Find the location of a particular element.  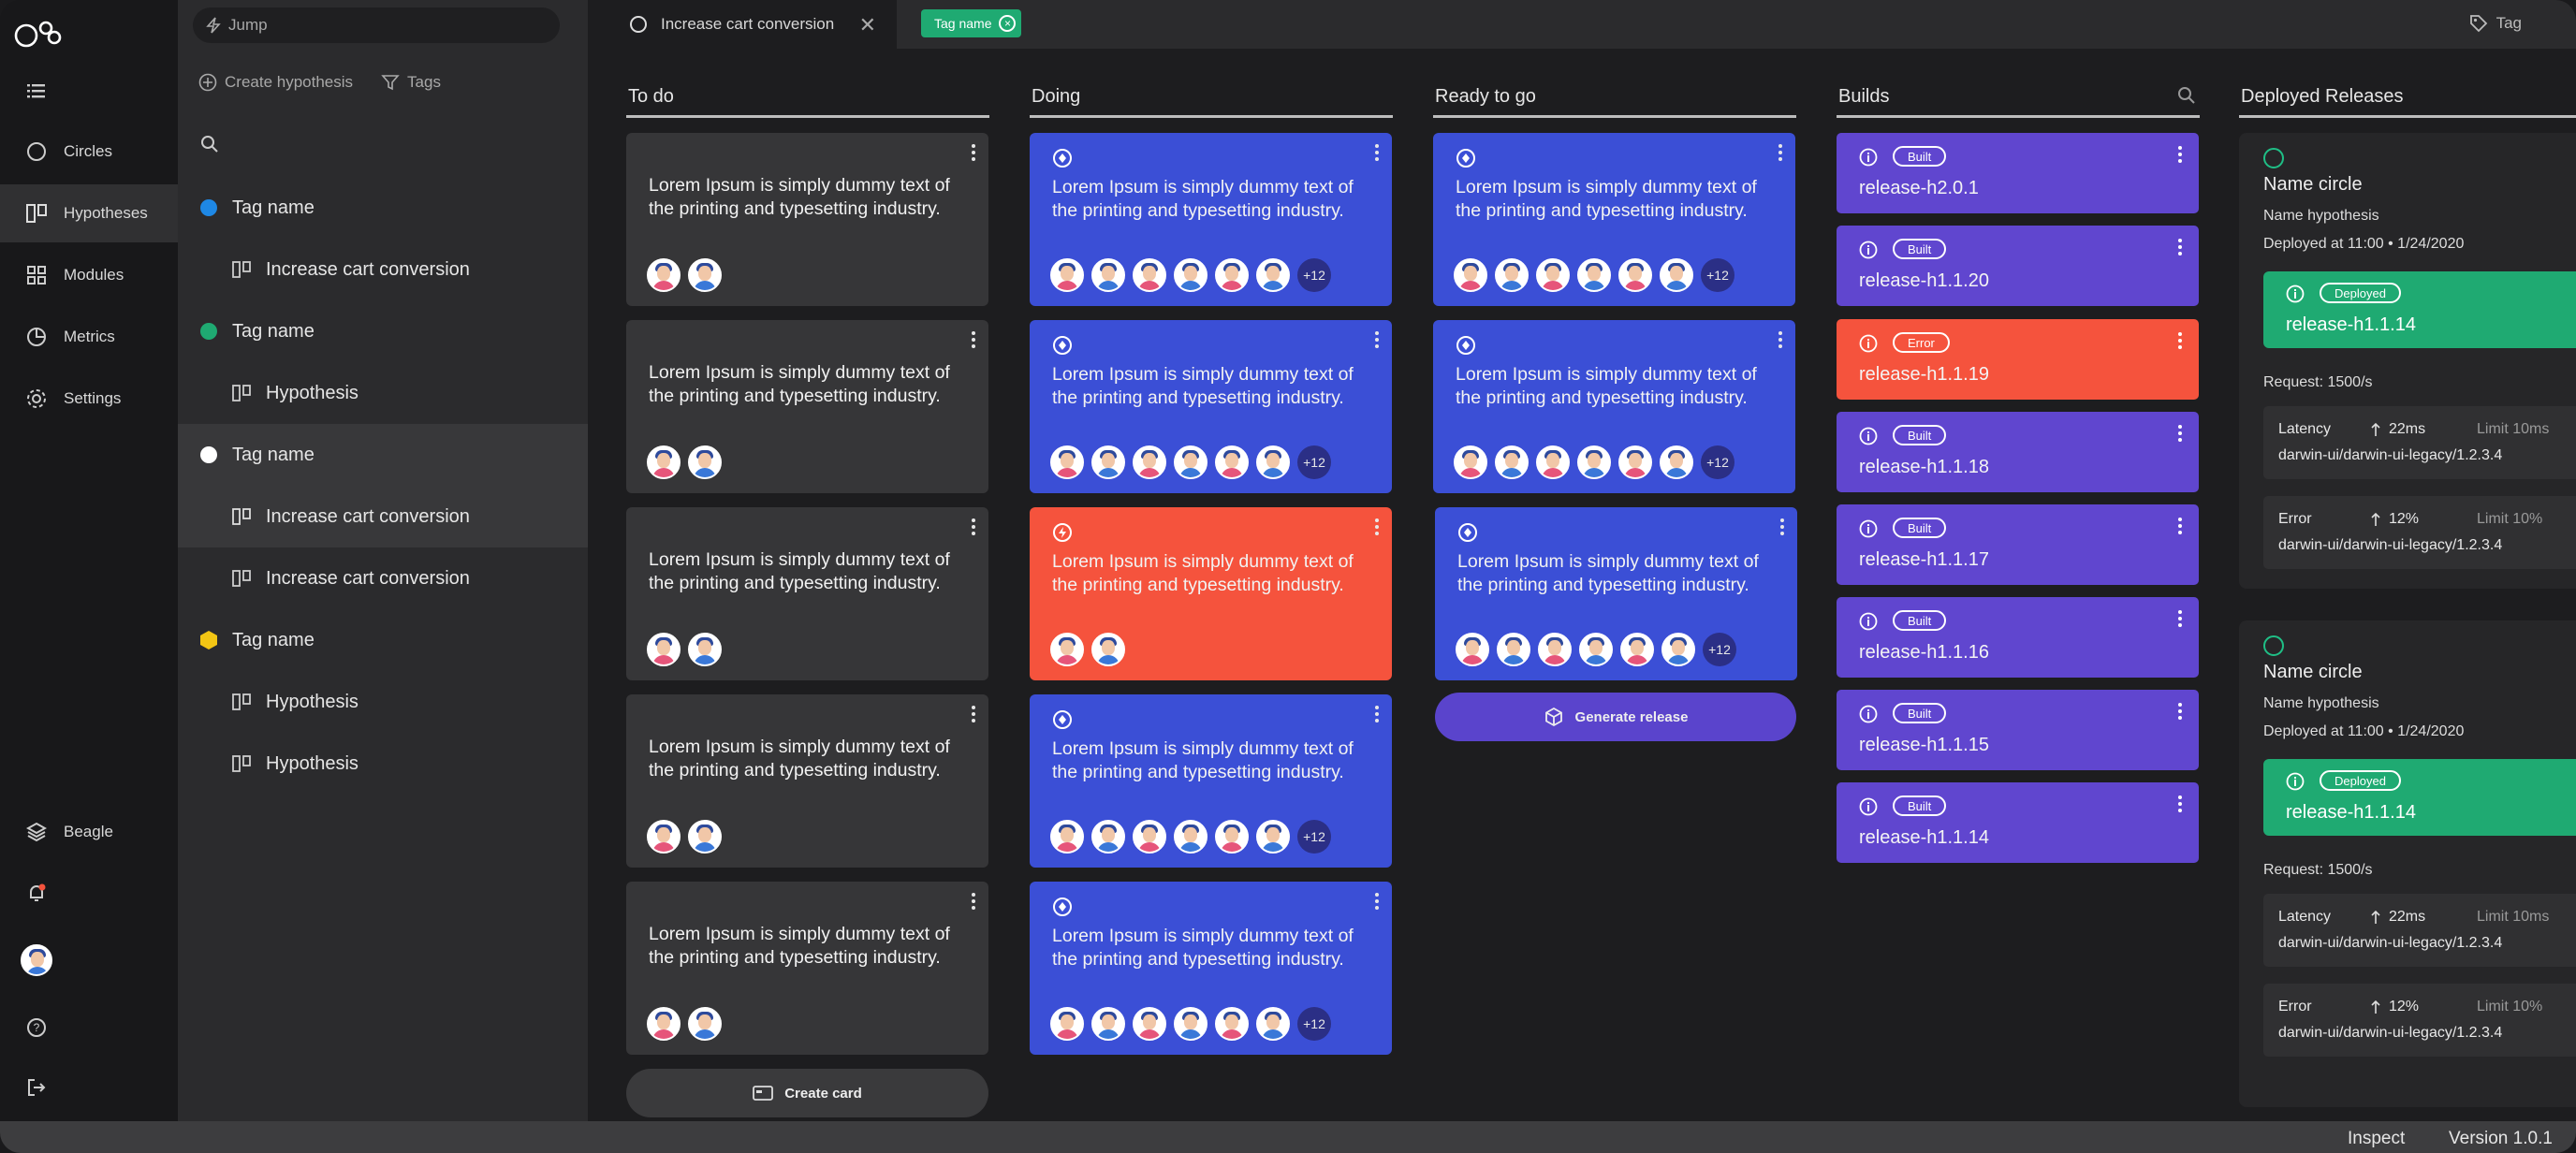

logout-icon is located at coordinates (36, 1087).